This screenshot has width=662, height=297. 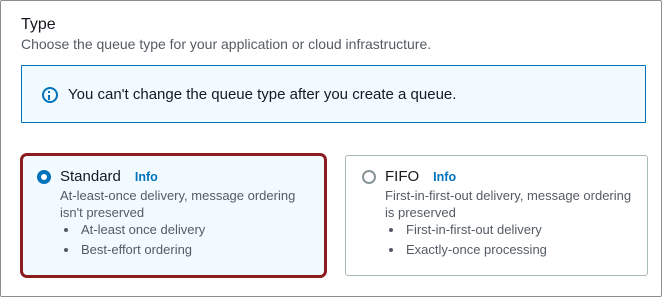 I want to click on info-circle-icon, so click(x=50, y=95).